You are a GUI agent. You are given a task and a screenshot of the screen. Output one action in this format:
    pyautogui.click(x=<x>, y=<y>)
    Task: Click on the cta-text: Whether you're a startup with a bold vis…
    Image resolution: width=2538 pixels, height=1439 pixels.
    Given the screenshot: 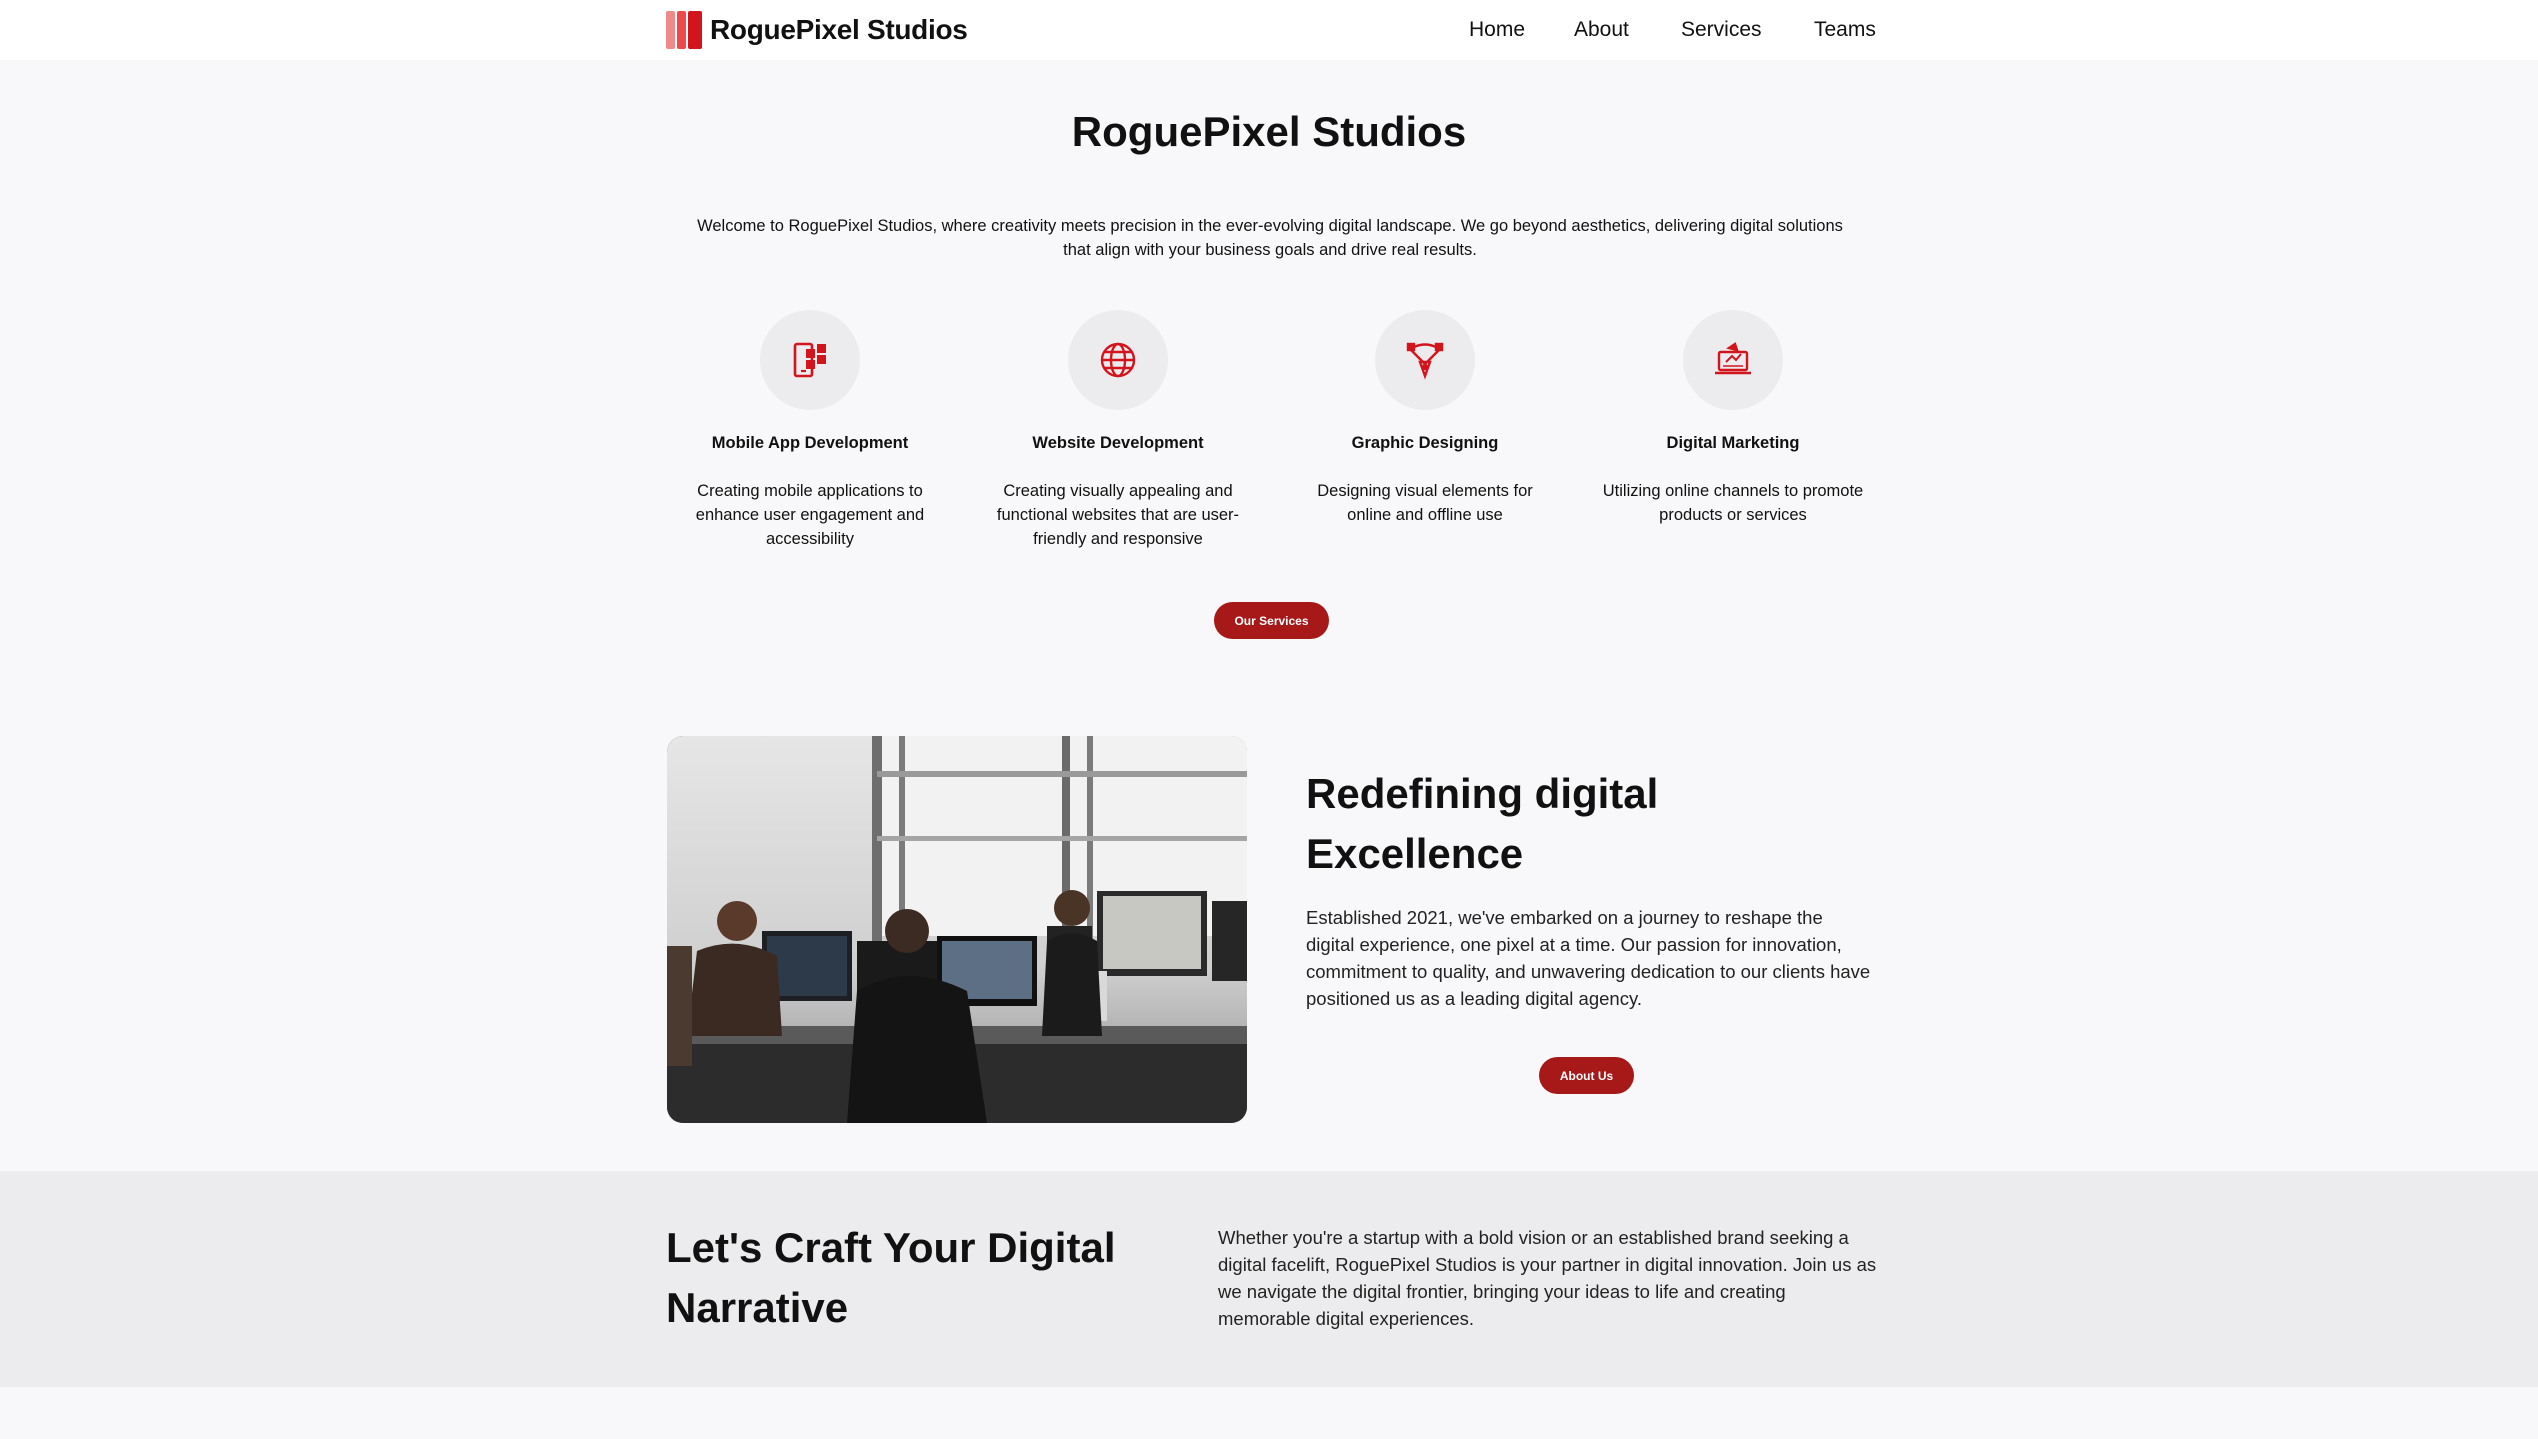 What is the action you would take?
    pyautogui.click(x=1547, y=1278)
    